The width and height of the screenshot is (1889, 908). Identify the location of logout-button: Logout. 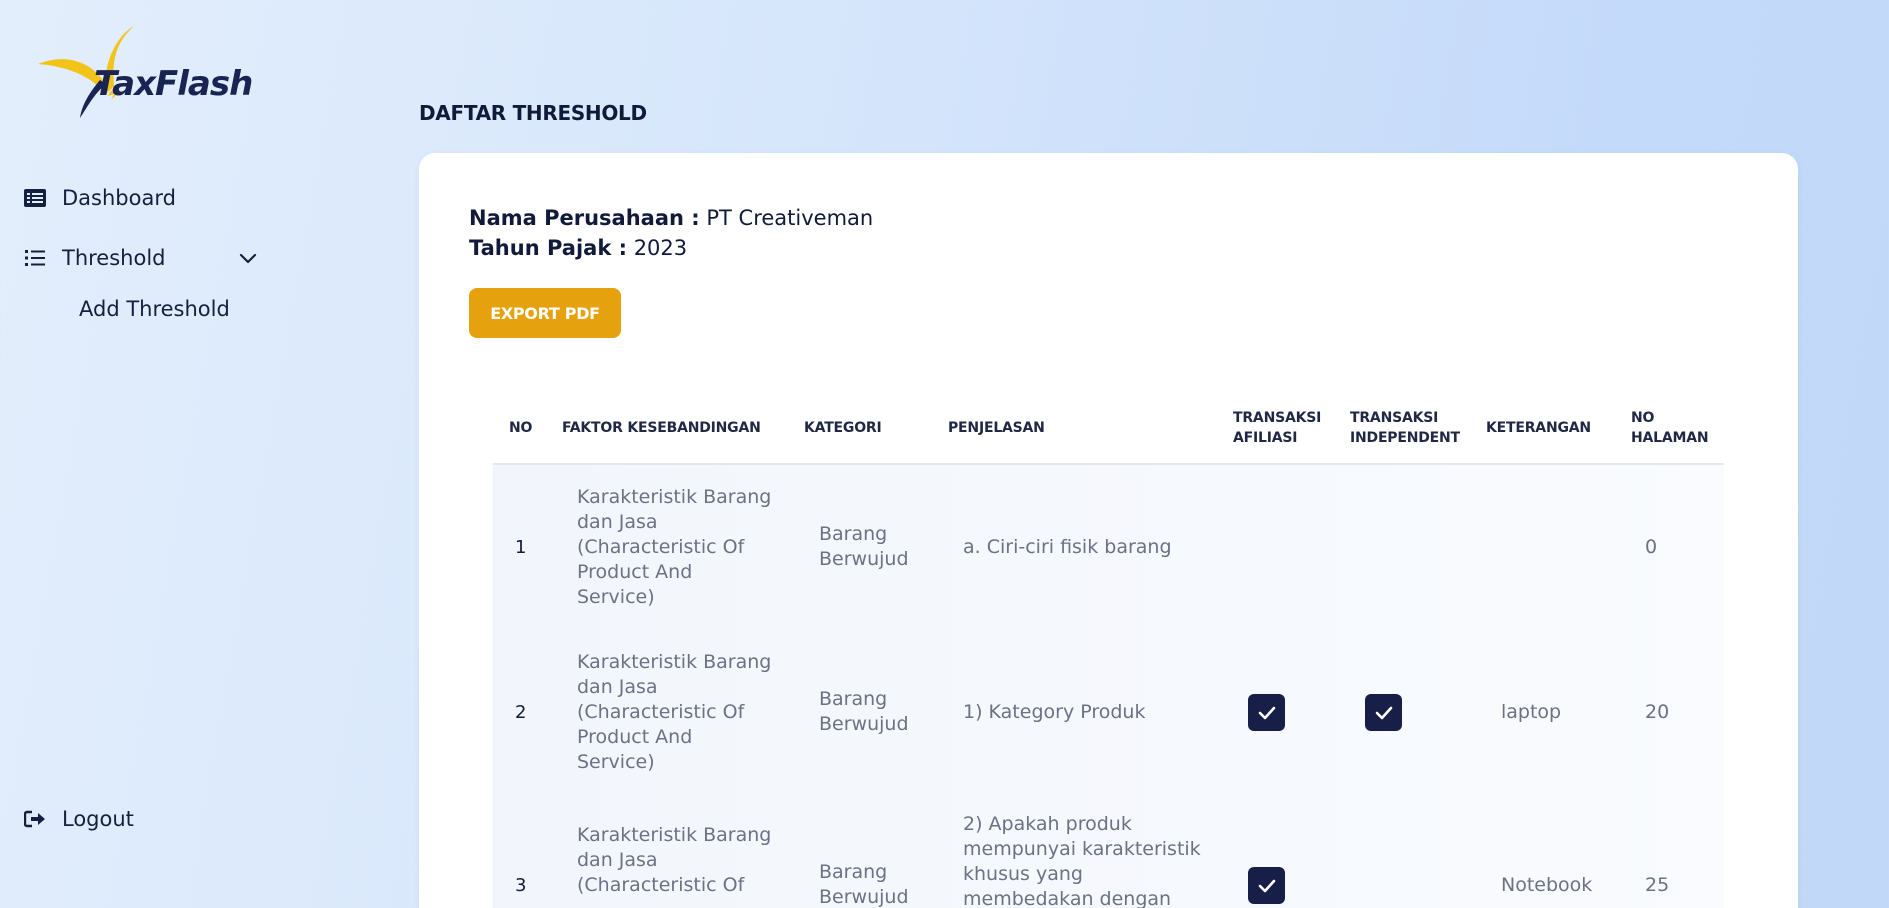
(79, 819).